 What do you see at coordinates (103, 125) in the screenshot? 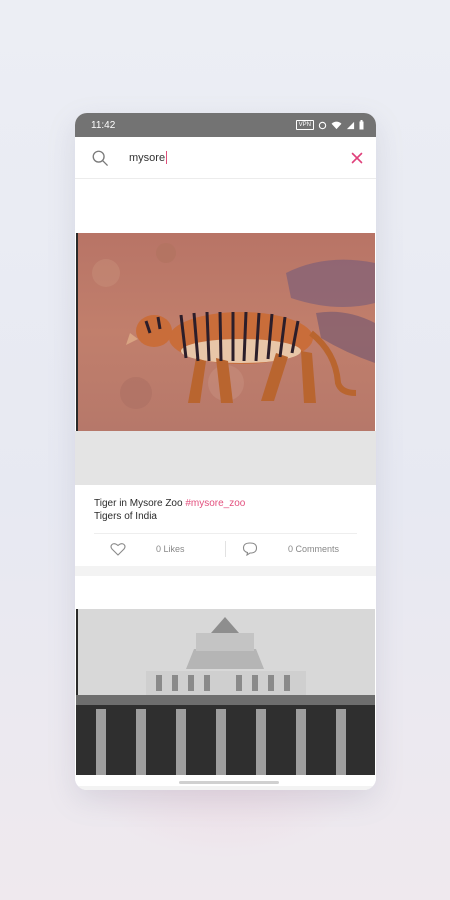
I see `status-time: 11:42` at bounding box center [103, 125].